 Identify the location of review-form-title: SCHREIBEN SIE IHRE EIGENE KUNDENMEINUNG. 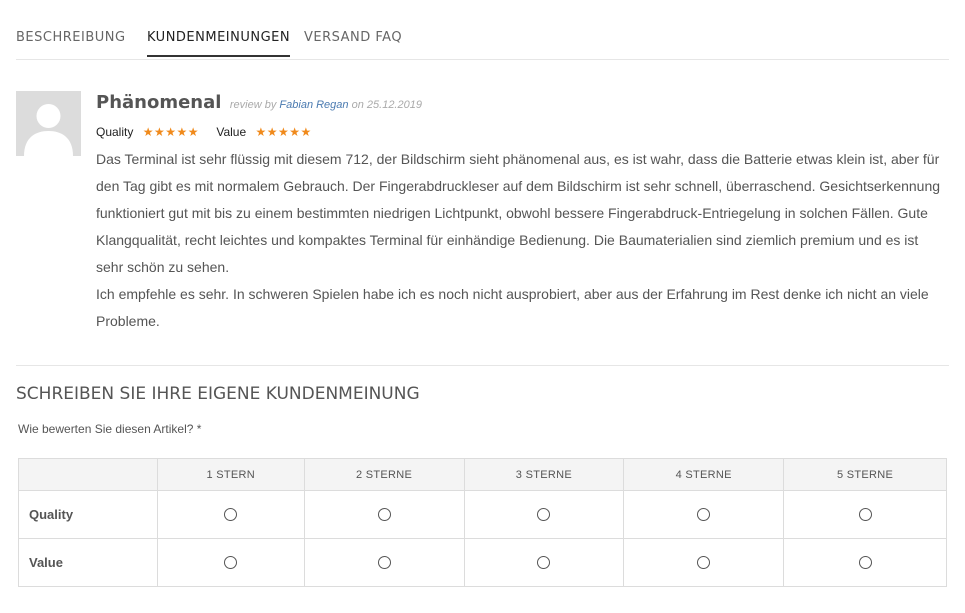
(218, 394).